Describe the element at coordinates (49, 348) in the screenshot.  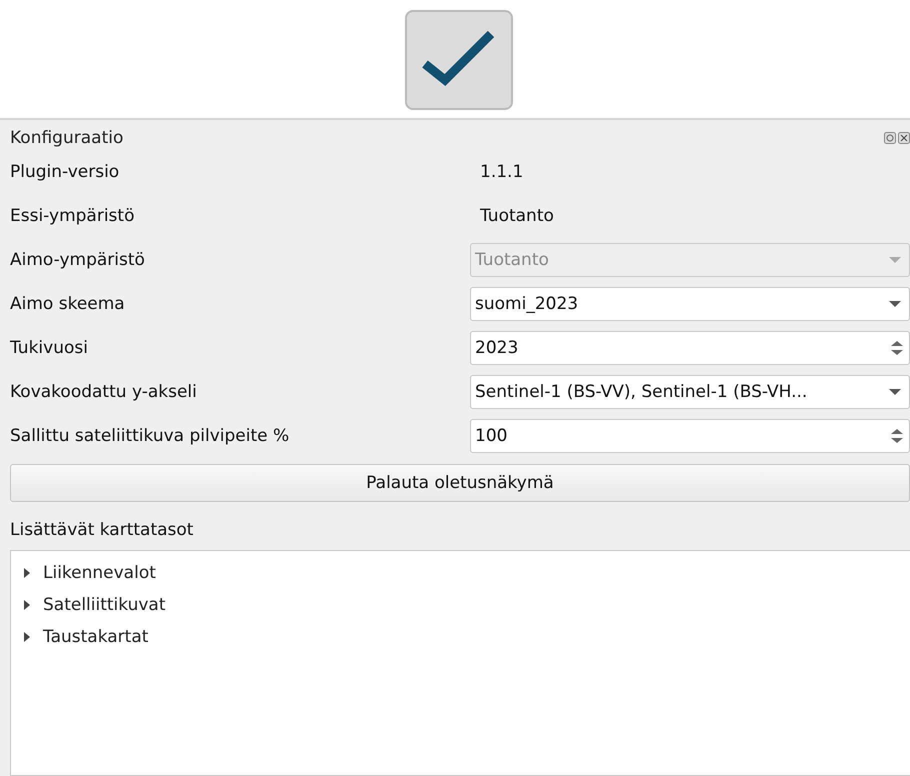
I see `field-label: Tukivuosi` at that location.